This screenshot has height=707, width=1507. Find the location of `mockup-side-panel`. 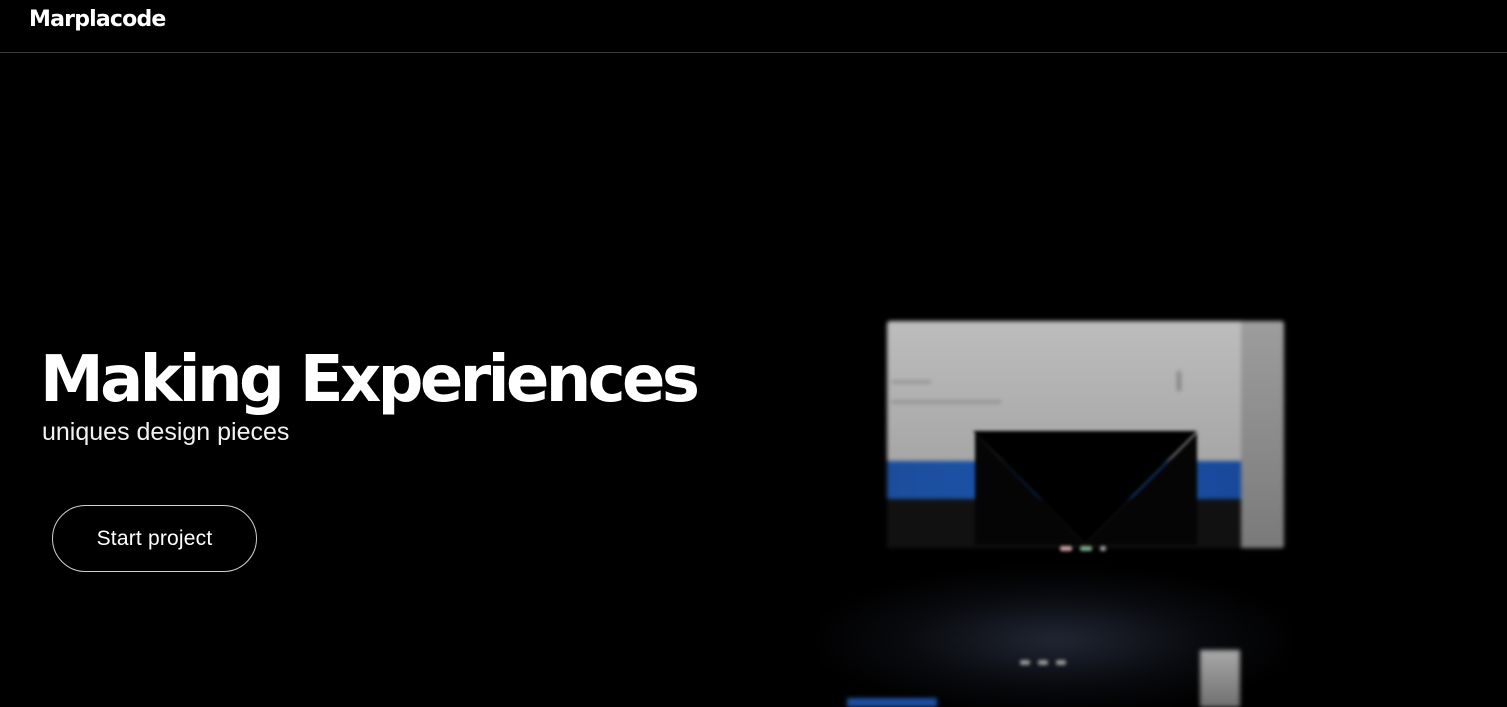

mockup-side-panel is located at coordinates (1262, 434).